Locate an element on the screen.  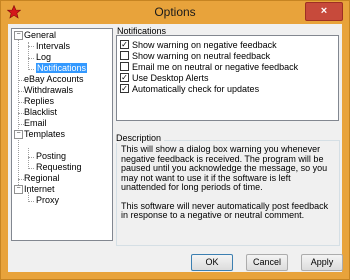
option-check-updates: ✓ Automatically check for updates is located at coordinates (189, 89).